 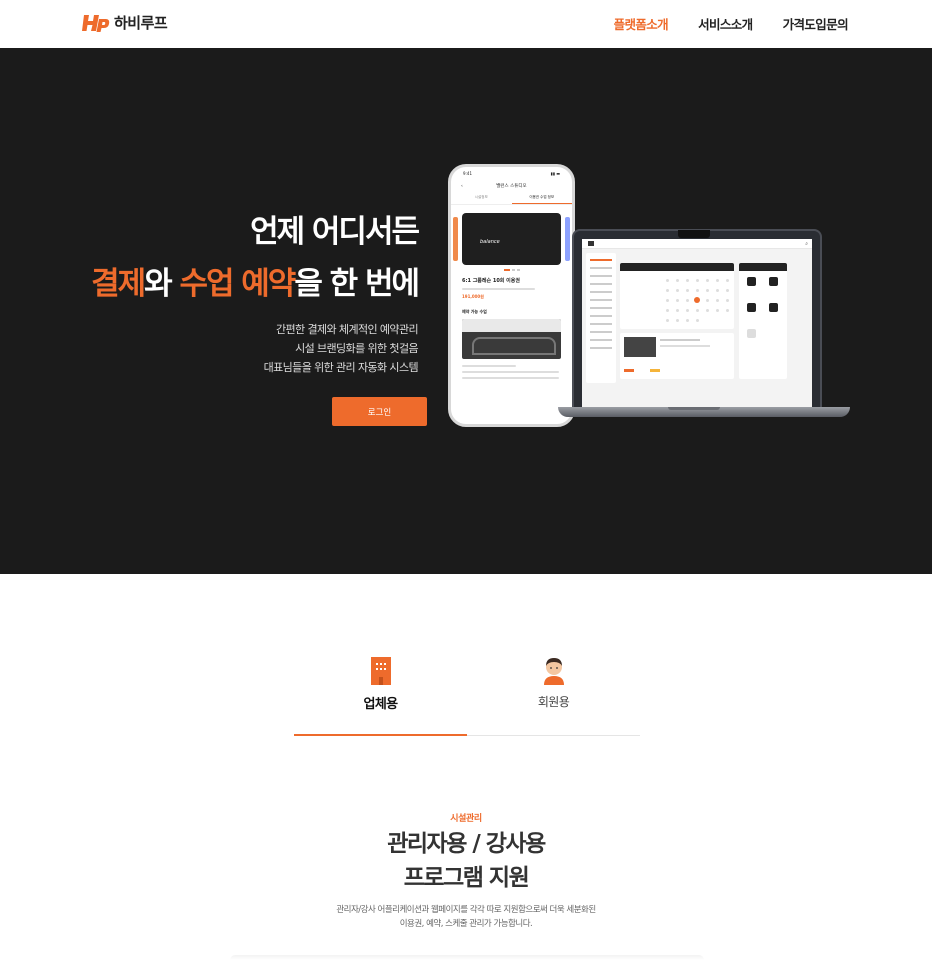 What do you see at coordinates (697, 244) in the screenshot?
I see `laptop-topbar: ⌕` at bounding box center [697, 244].